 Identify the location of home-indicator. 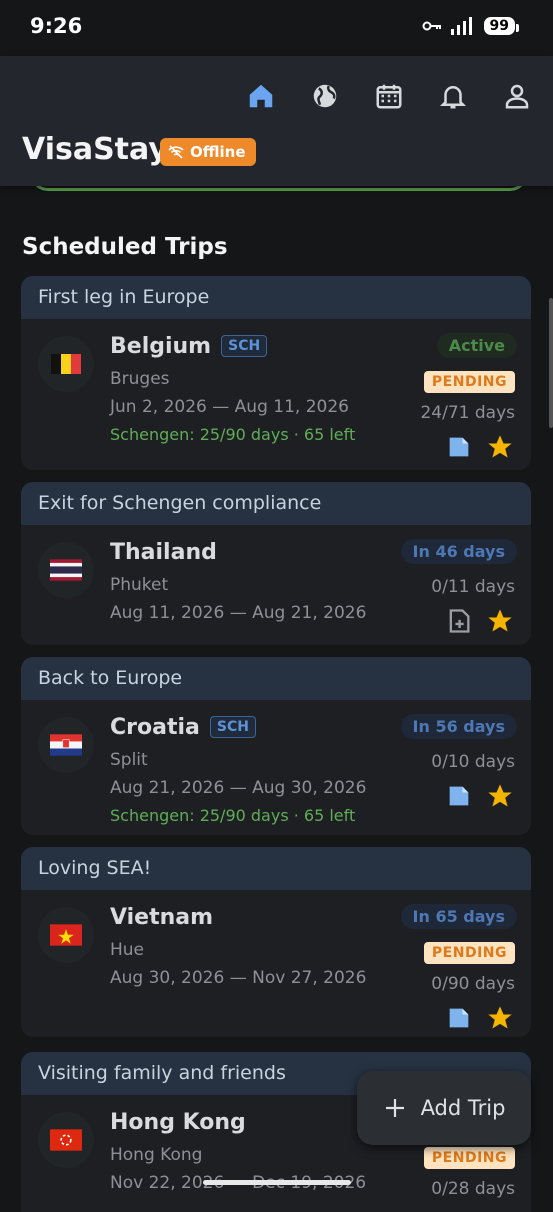
(277, 1182).